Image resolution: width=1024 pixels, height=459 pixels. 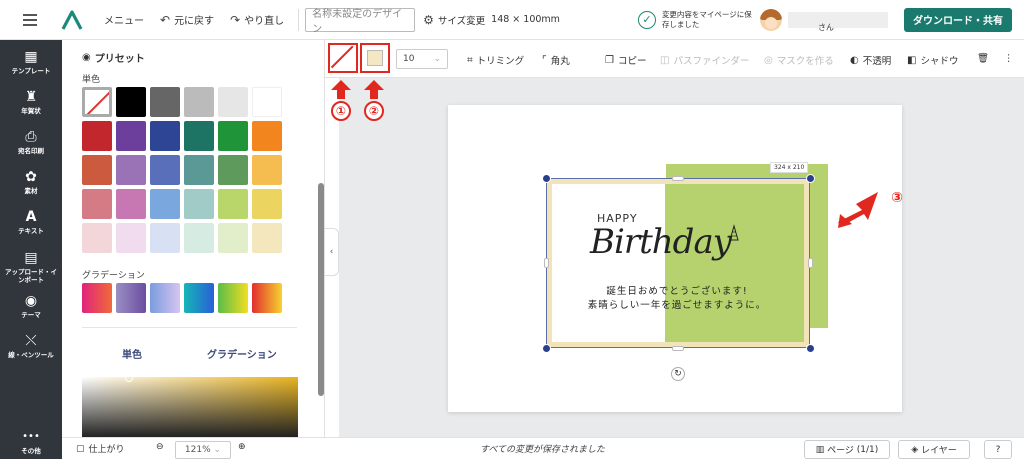 What do you see at coordinates (321, 289) in the screenshot?
I see `panel-scrollbar` at bounding box center [321, 289].